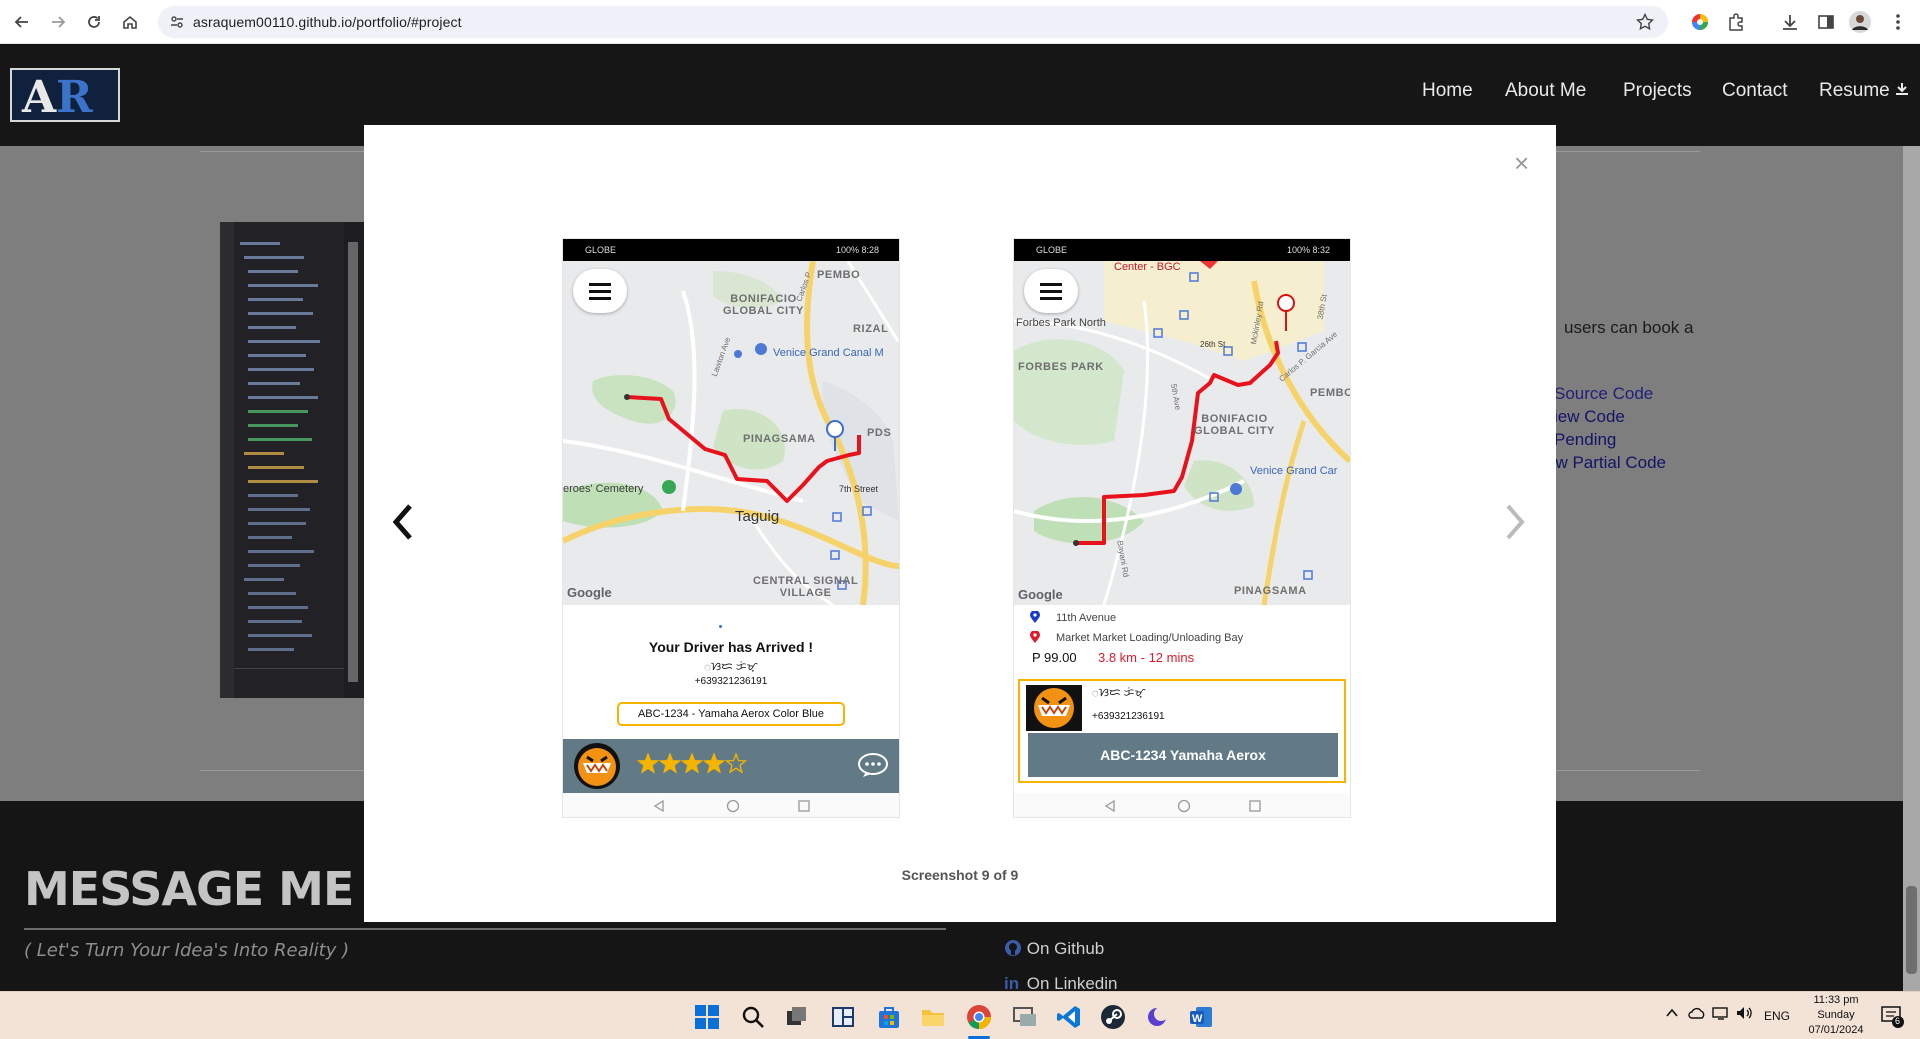 Image resolution: width=1920 pixels, height=1039 pixels. Describe the element at coordinates (797, 1017) in the screenshot. I see `task-view-icon` at that location.